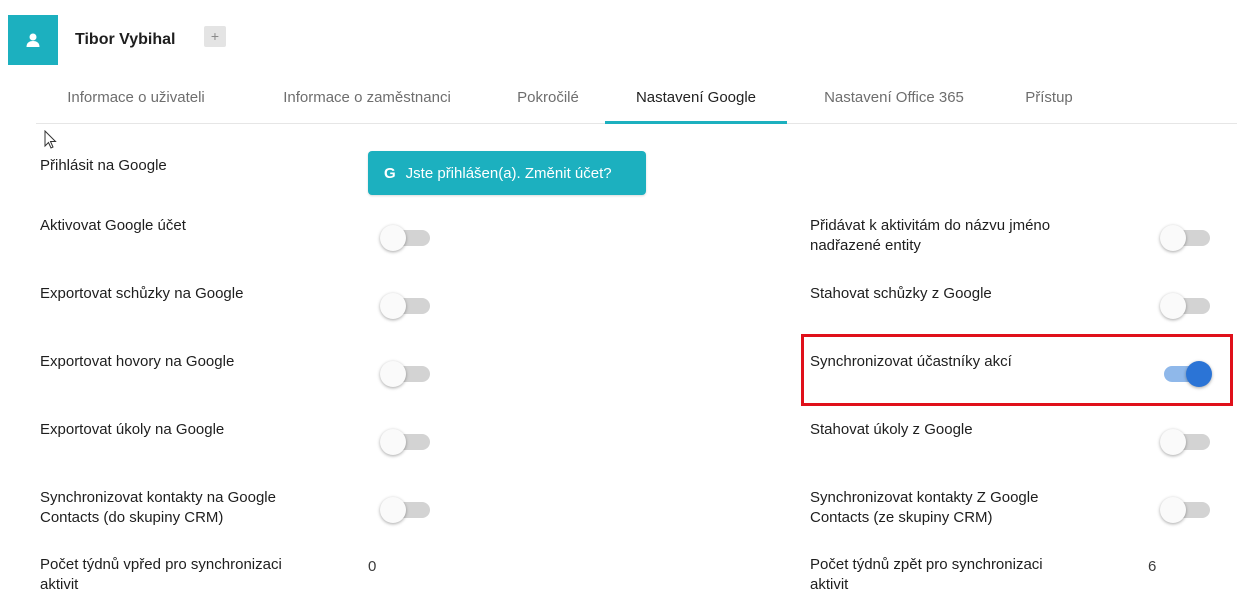  What do you see at coordinates (142, 293) in the screenshot?
I see `export-meetings-label: Exportovat schůzky na Google` at bounding box center [142, 293].